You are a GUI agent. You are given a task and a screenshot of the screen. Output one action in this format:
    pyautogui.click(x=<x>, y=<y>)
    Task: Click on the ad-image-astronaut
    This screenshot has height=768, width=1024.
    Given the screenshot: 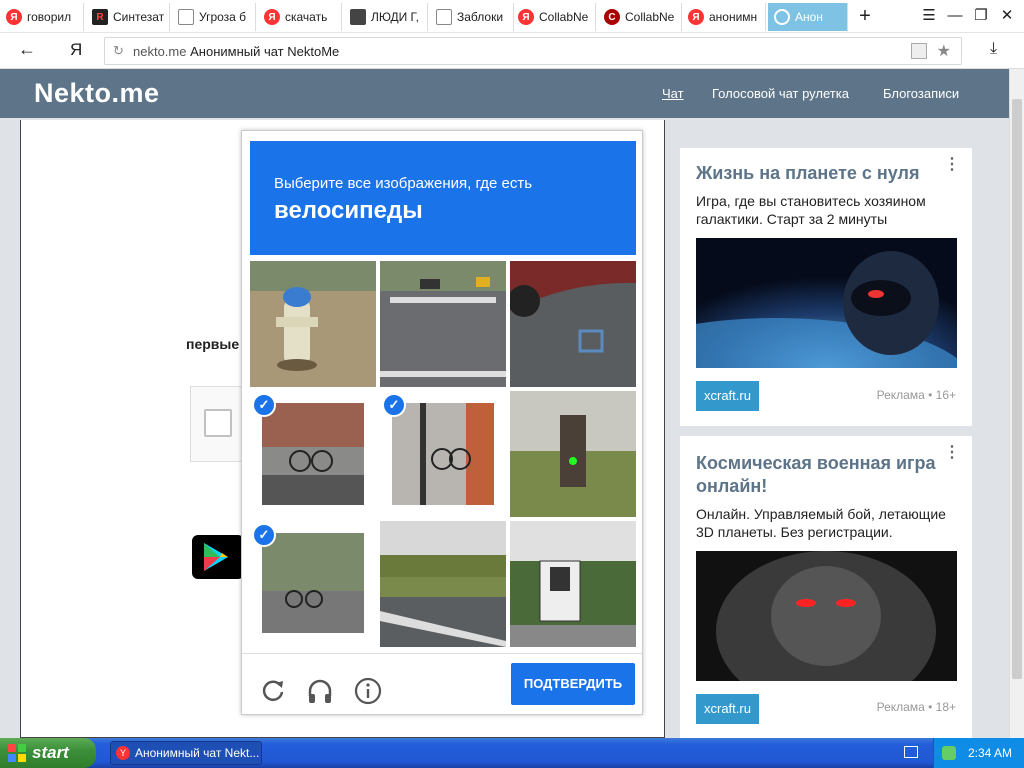 What is the action you would take?
    pyautogui.click(x=826, y=303)
    